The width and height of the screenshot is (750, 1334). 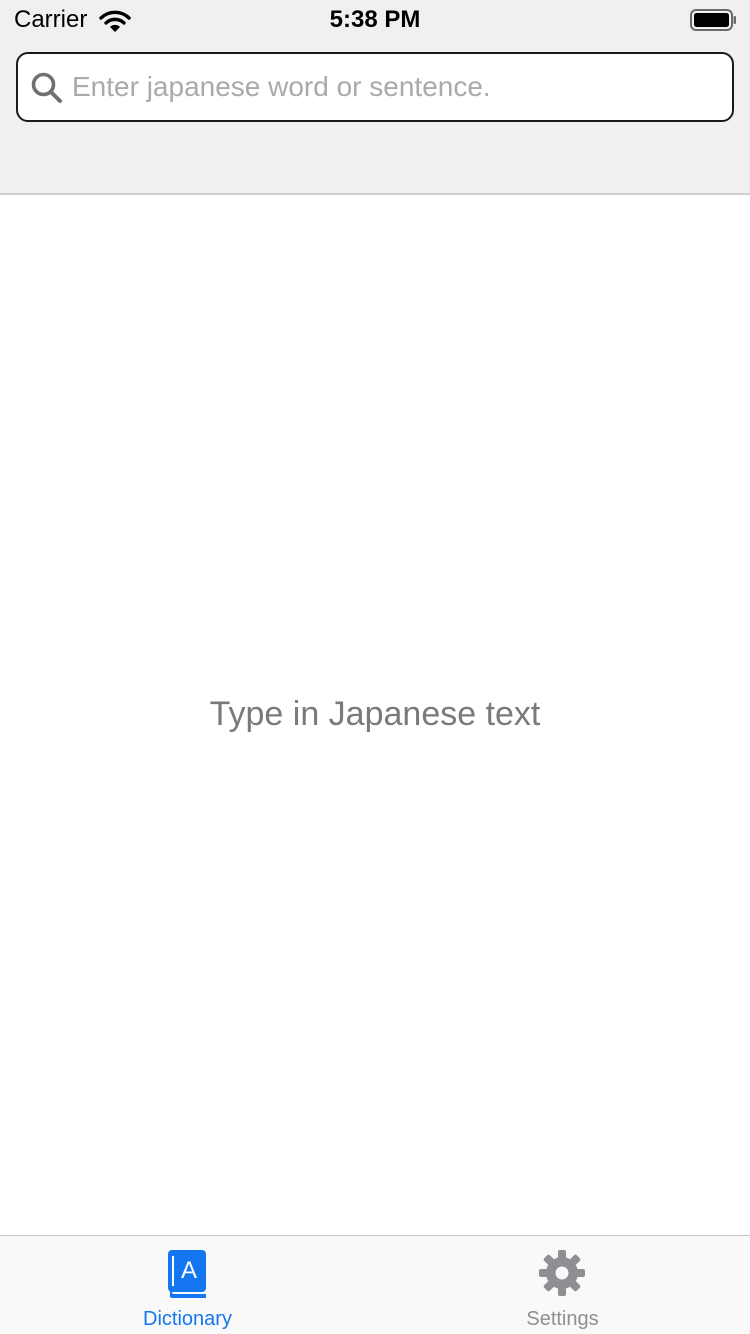 I want to click on search-header, so click(x=375, y=117).